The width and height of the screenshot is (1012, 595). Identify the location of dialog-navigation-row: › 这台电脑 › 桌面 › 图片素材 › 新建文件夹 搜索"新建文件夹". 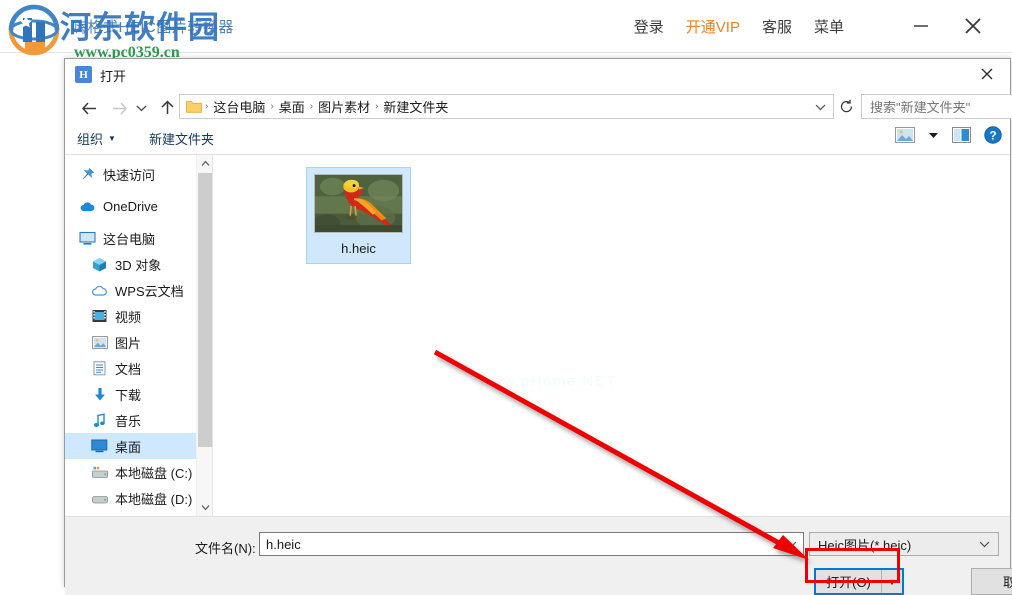
(538, 107).